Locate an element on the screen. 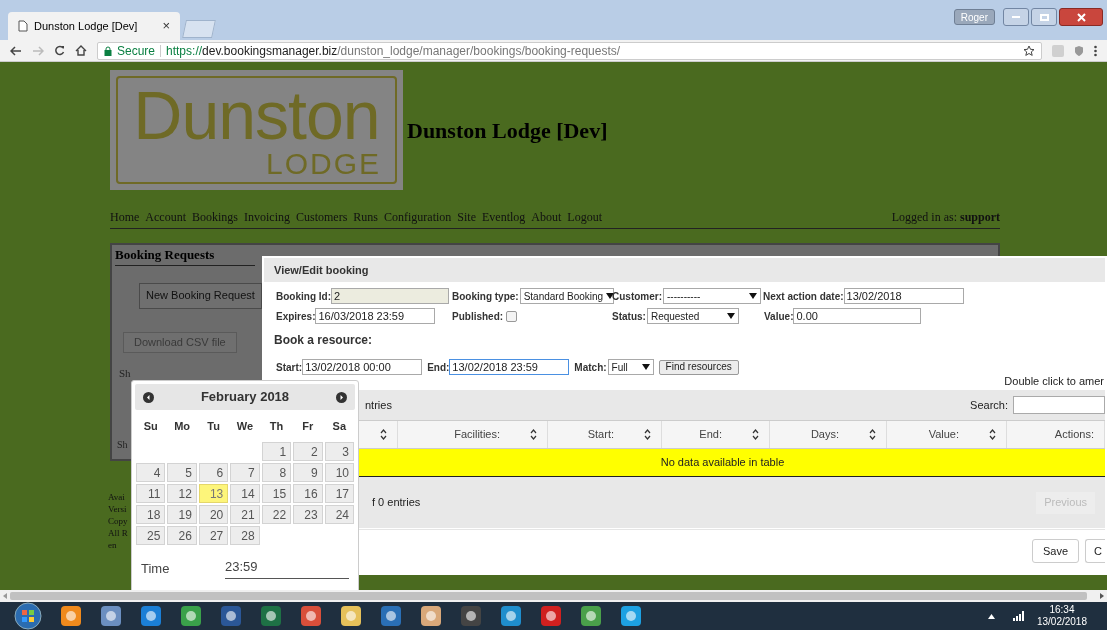 The height and width of the screenshot is (630, 1107). scroll-right-icon is located at coordinates (1102, 596).